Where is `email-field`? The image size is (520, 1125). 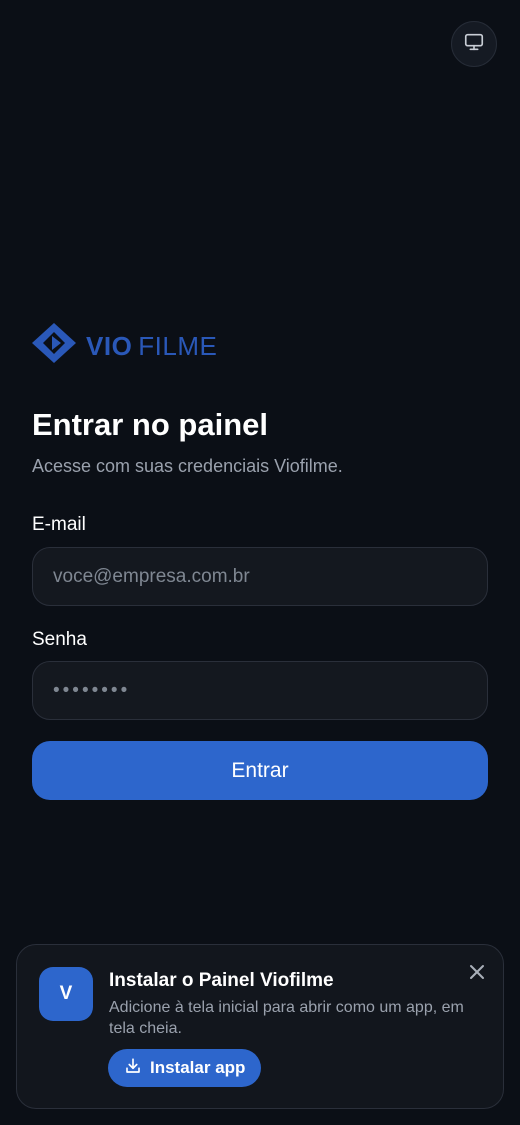
email-field is located at coordinates (260, 576).